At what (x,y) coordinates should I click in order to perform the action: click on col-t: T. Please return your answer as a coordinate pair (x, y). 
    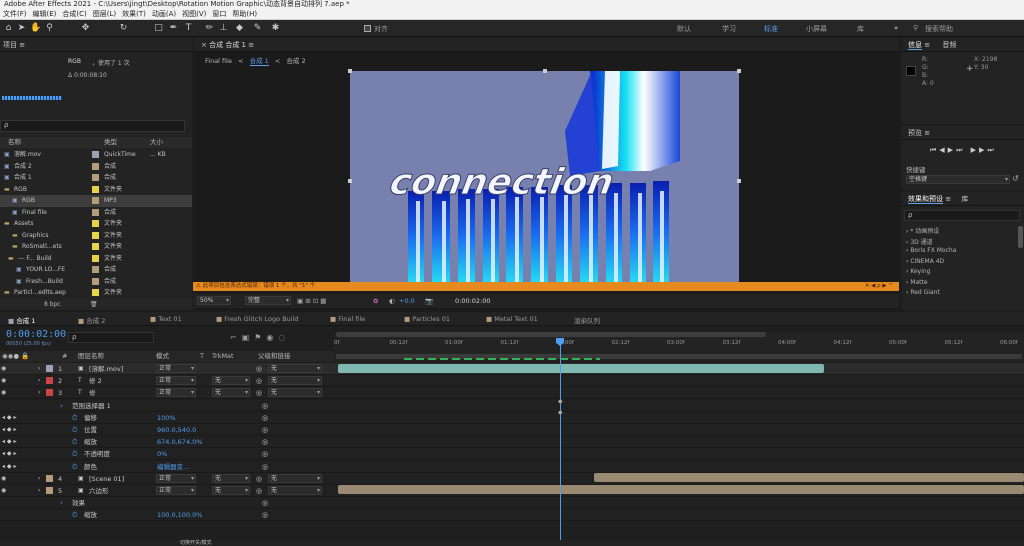
    Looking at the image, I should click on (202, 356).